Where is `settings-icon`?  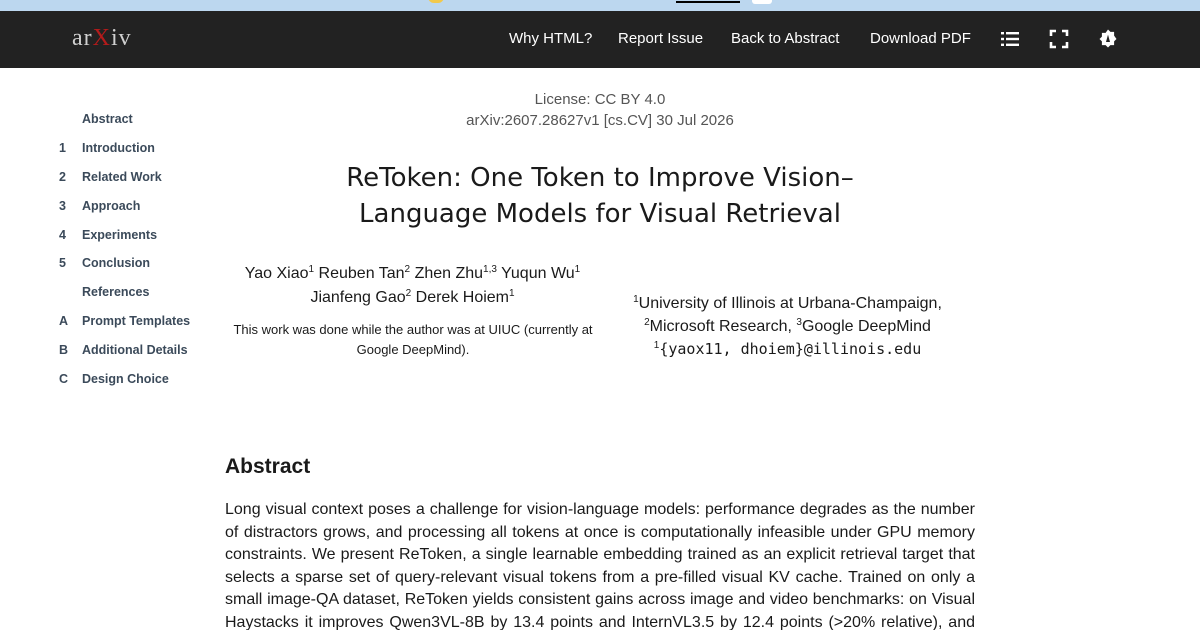 settings-icon is located at coordinates (1108, 39).